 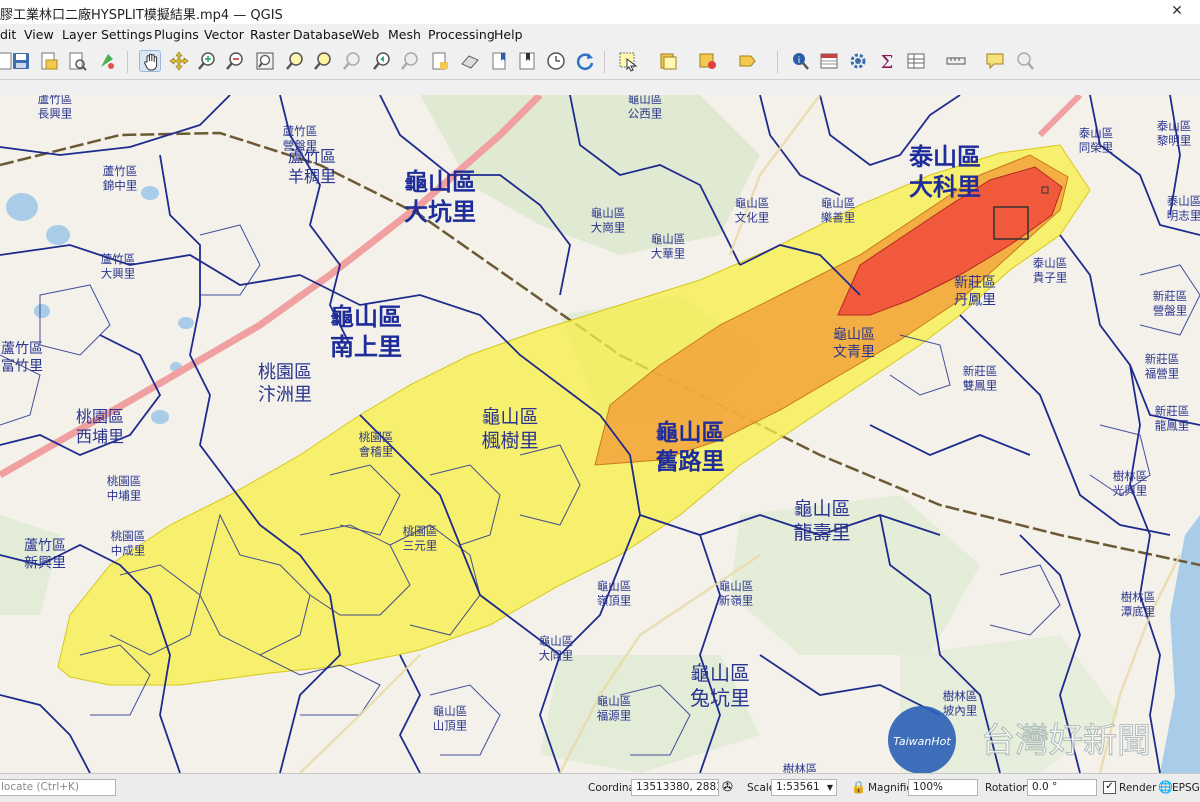 I want to click on scale-combo: 1:53561 ▼, so click(x=804, y=787).